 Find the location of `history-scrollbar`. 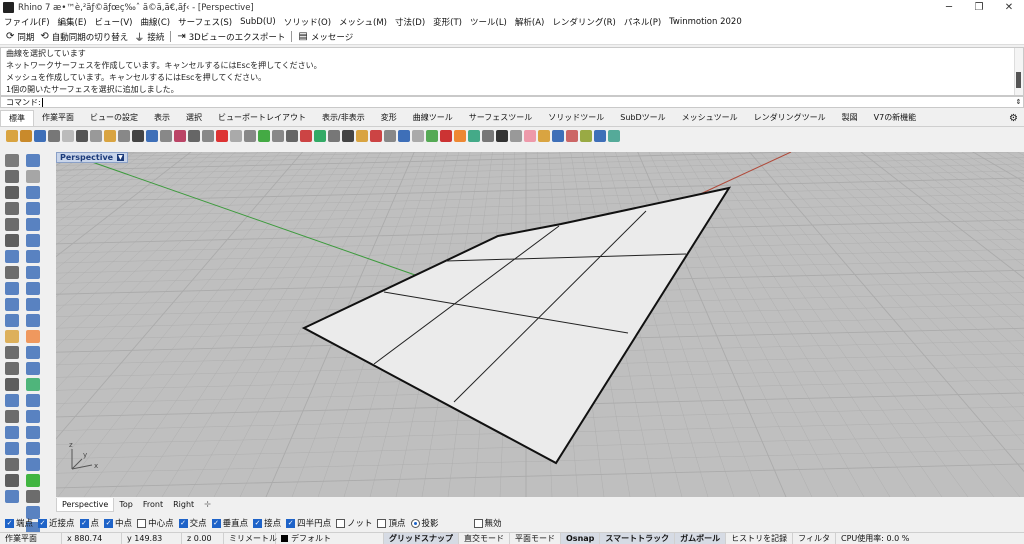

history-scrollbar is located at coordinates (1018, 71).